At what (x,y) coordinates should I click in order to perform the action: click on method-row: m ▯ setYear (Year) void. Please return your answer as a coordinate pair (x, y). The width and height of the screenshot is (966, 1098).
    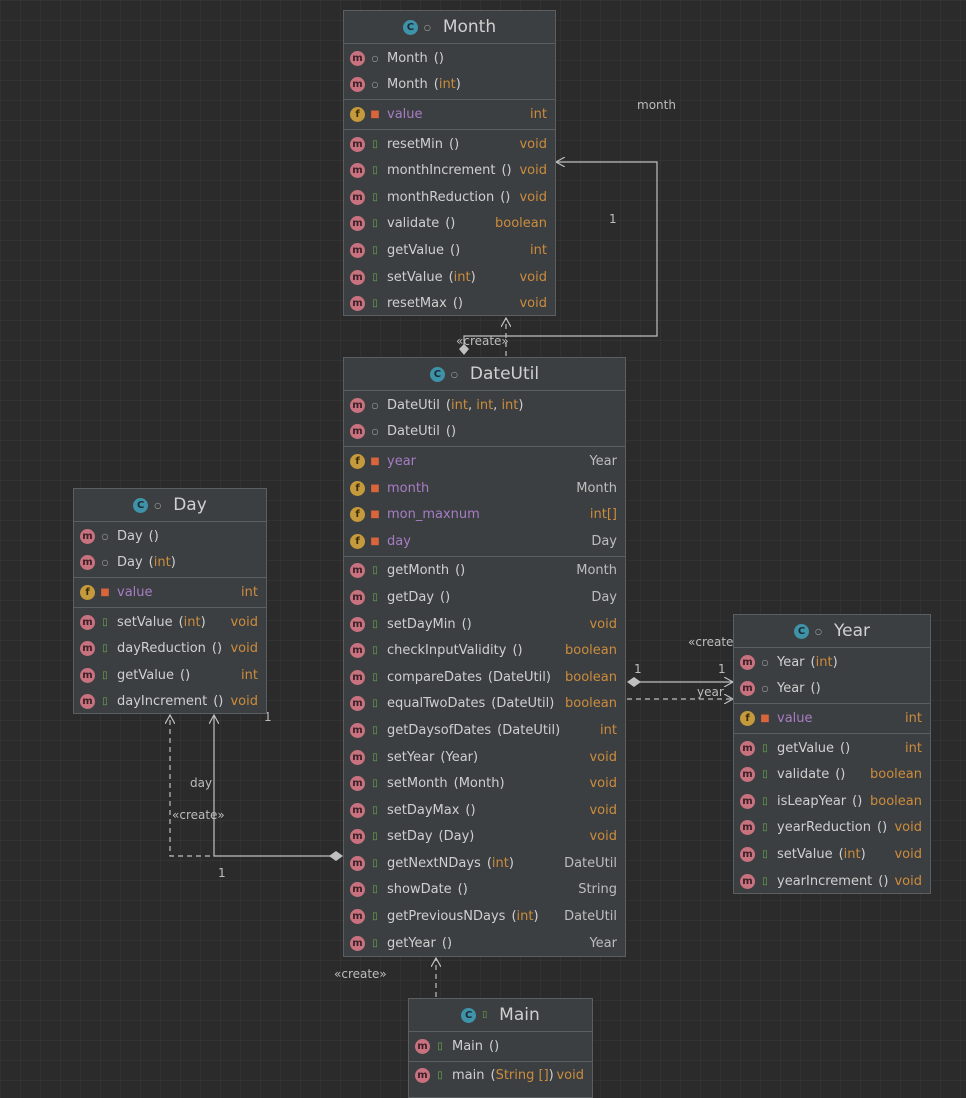
    Looking at the image, I should click on (484, 757).